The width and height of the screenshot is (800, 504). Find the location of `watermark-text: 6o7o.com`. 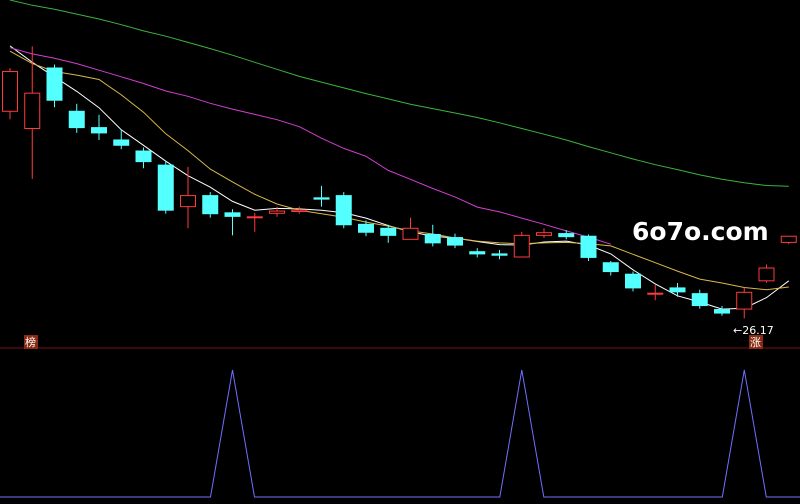

watermark-text: 6o7o.com is located at coordinates (700, 231).